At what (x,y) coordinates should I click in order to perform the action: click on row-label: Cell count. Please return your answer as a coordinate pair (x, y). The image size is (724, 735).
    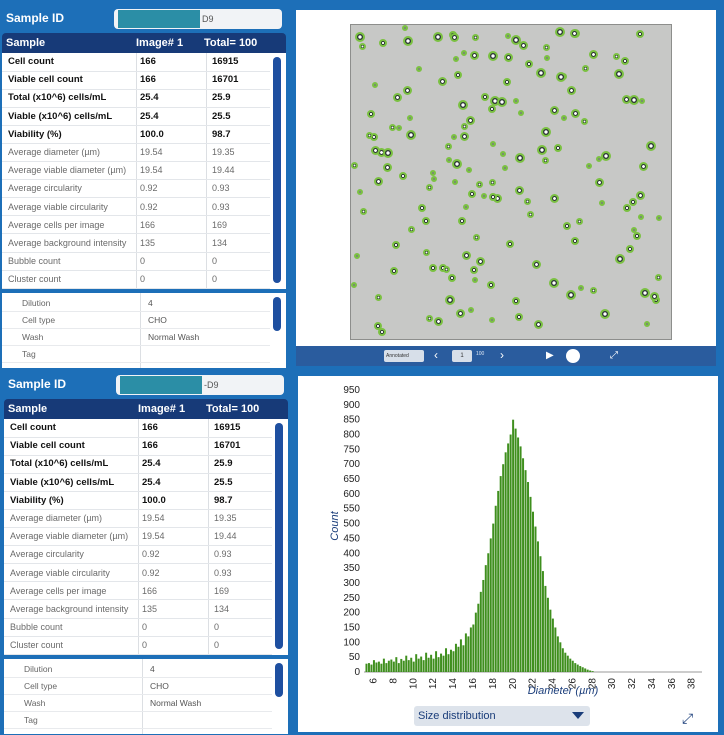
    Looking at the image, I should click on (33, 428).